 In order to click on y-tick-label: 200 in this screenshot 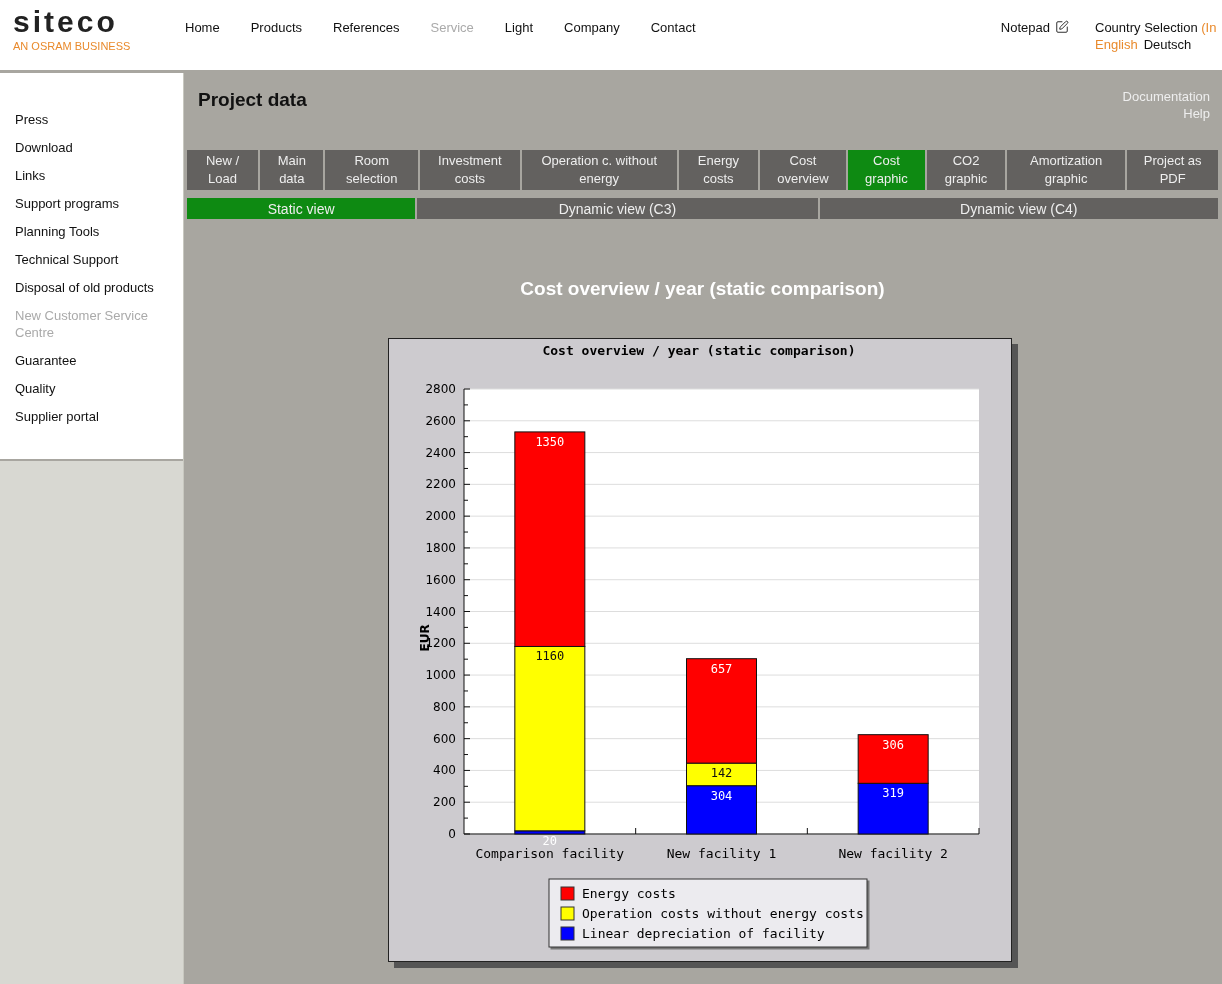, I will do `click(444, 802)`.